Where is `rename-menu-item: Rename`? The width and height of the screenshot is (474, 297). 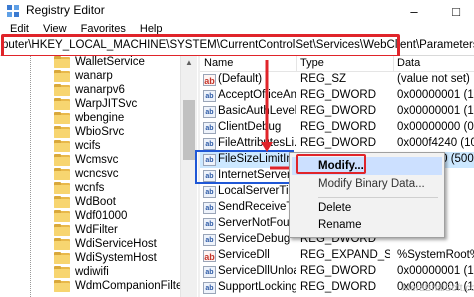 rename-menu-item: Rename is located at coordinates (367, 225).